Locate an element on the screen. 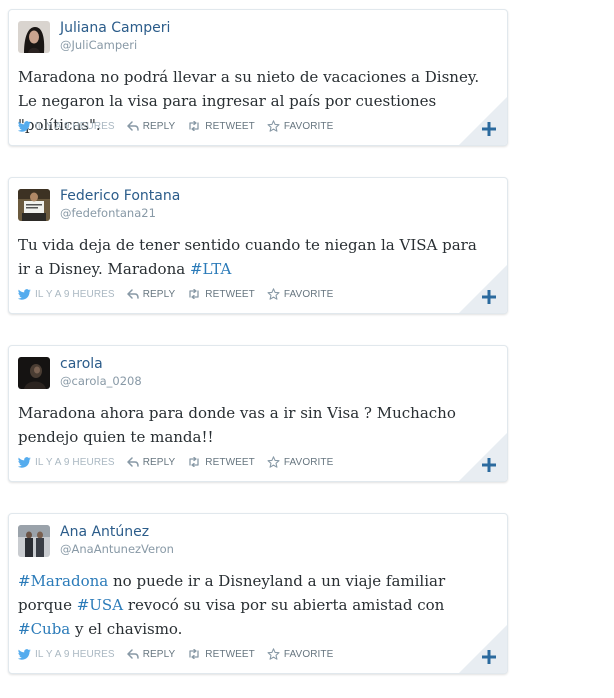 Image resolution: width=614 pixels, height=698 pixels. user-name: Juliana Camperi is located at coordinates (115, 28).